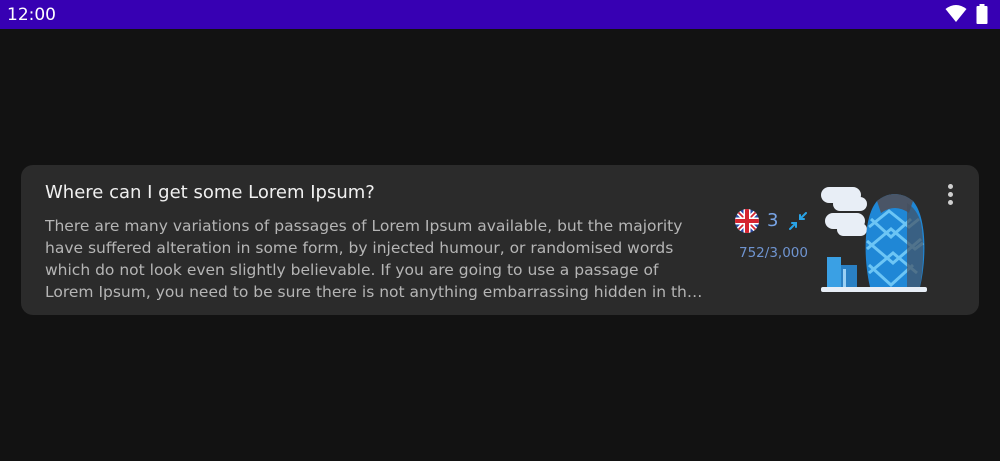 The width and height of the screenshot is (1000, 461). Describe the element at coordinates (798, 221) in the screenshot. I see `compress-arrows-icon` at that location.